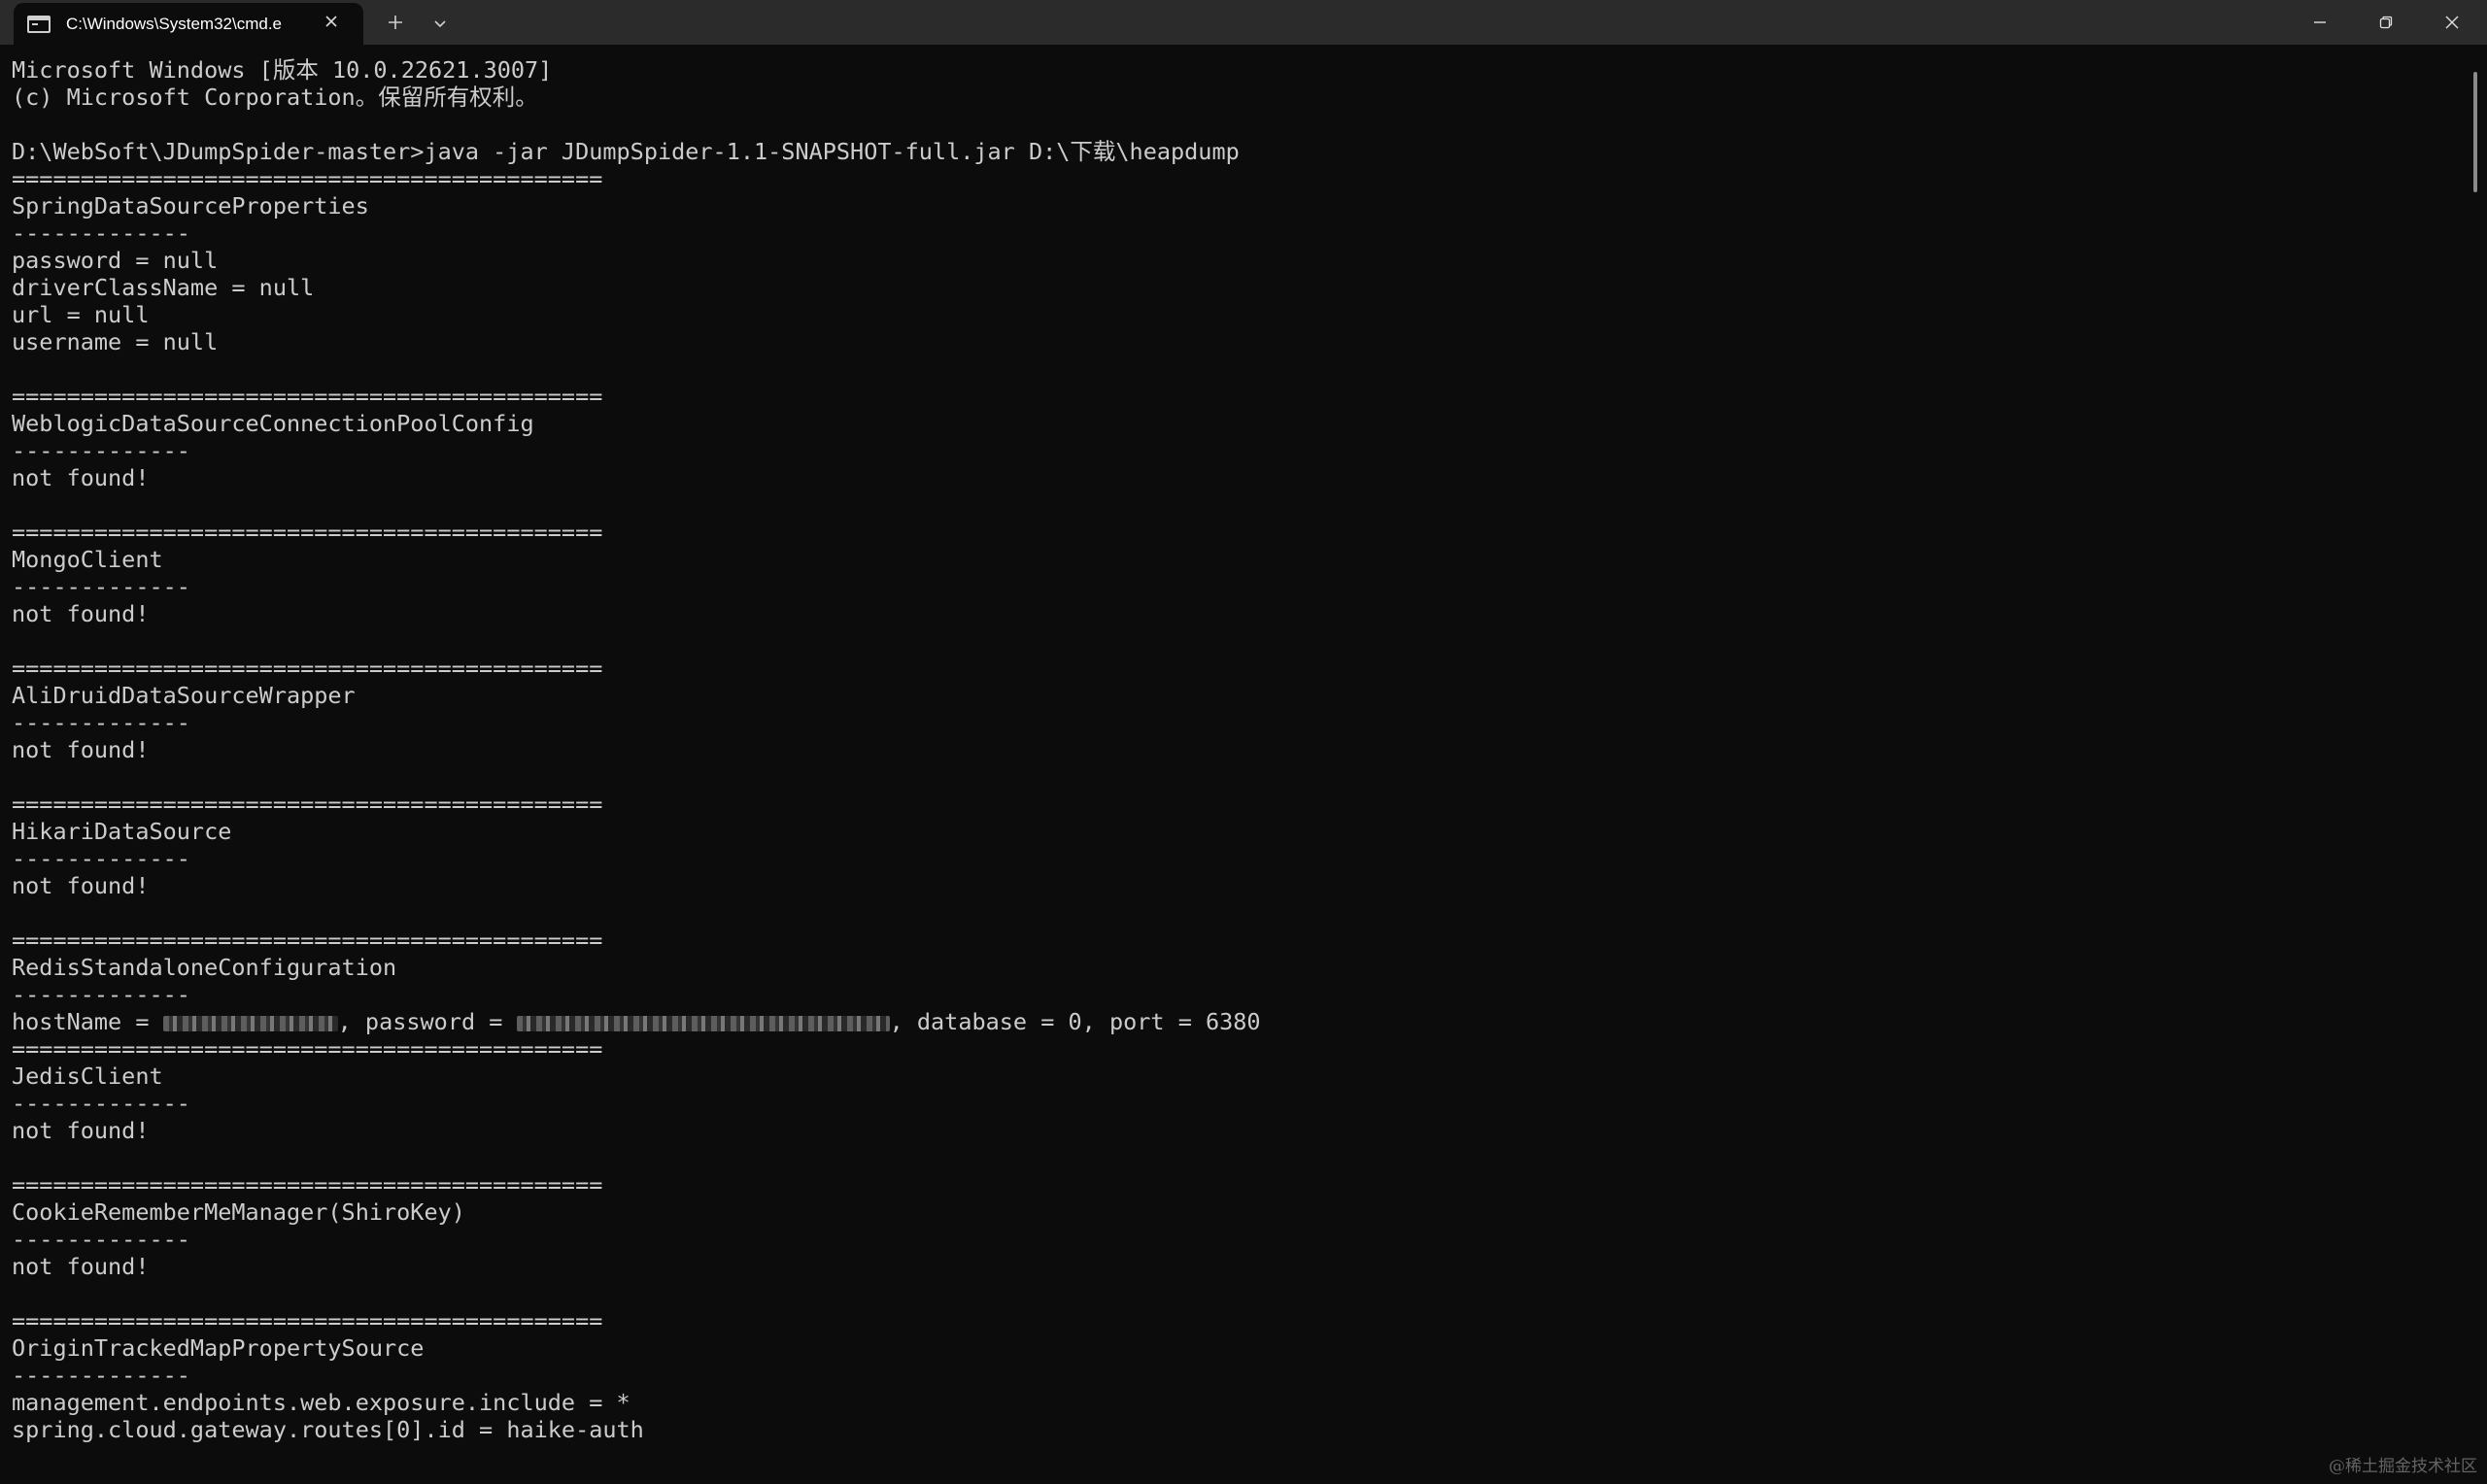 The image size is (2487, 1484). What do you see at coordinates (2403, 1466) in the screenshot?
I see `watermark: @稀土掘金技术社区` at bounding box center [2403, 1466].